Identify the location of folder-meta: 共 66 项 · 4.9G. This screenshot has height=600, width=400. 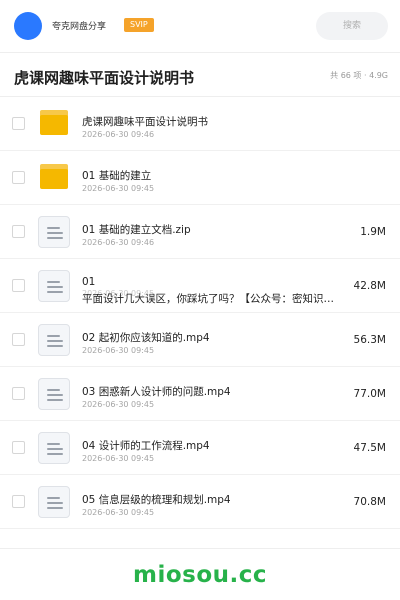
(359, 75).